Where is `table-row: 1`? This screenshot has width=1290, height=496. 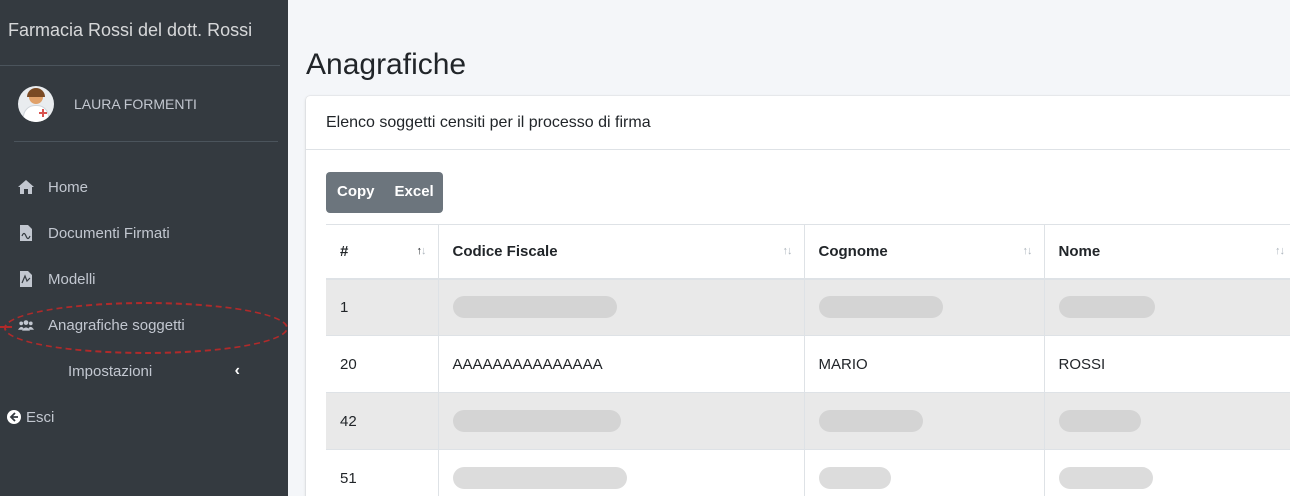
table-row: 1 is located at coordinates (808, 307).